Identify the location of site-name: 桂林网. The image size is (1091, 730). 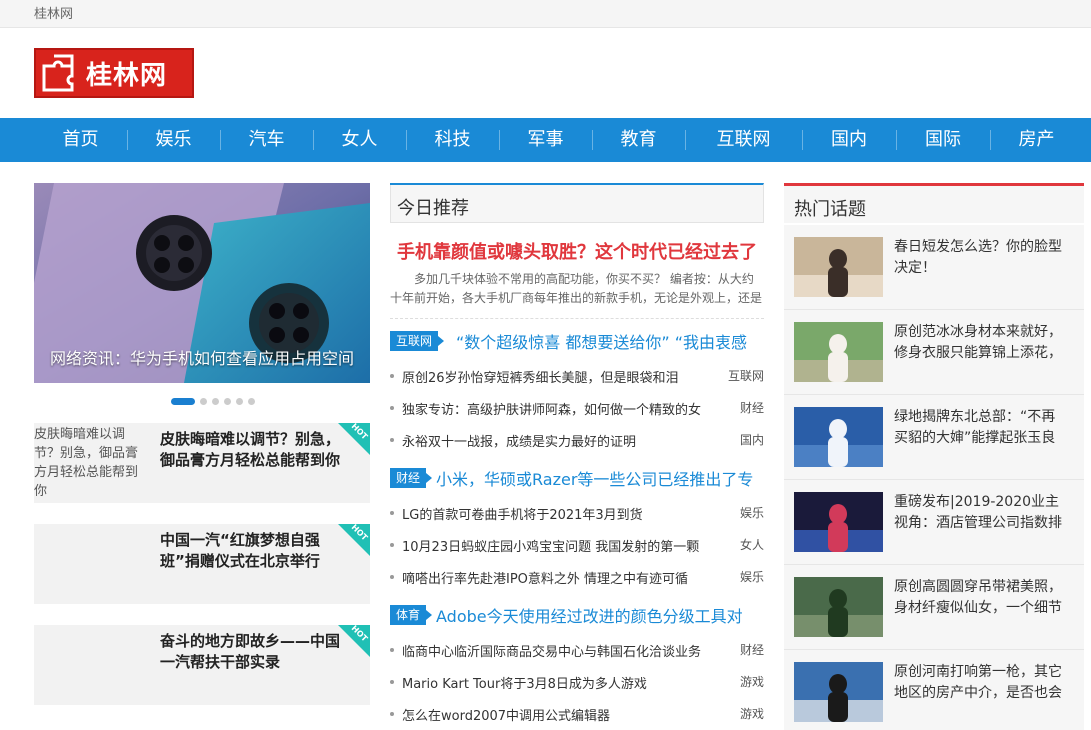
(53, 12).